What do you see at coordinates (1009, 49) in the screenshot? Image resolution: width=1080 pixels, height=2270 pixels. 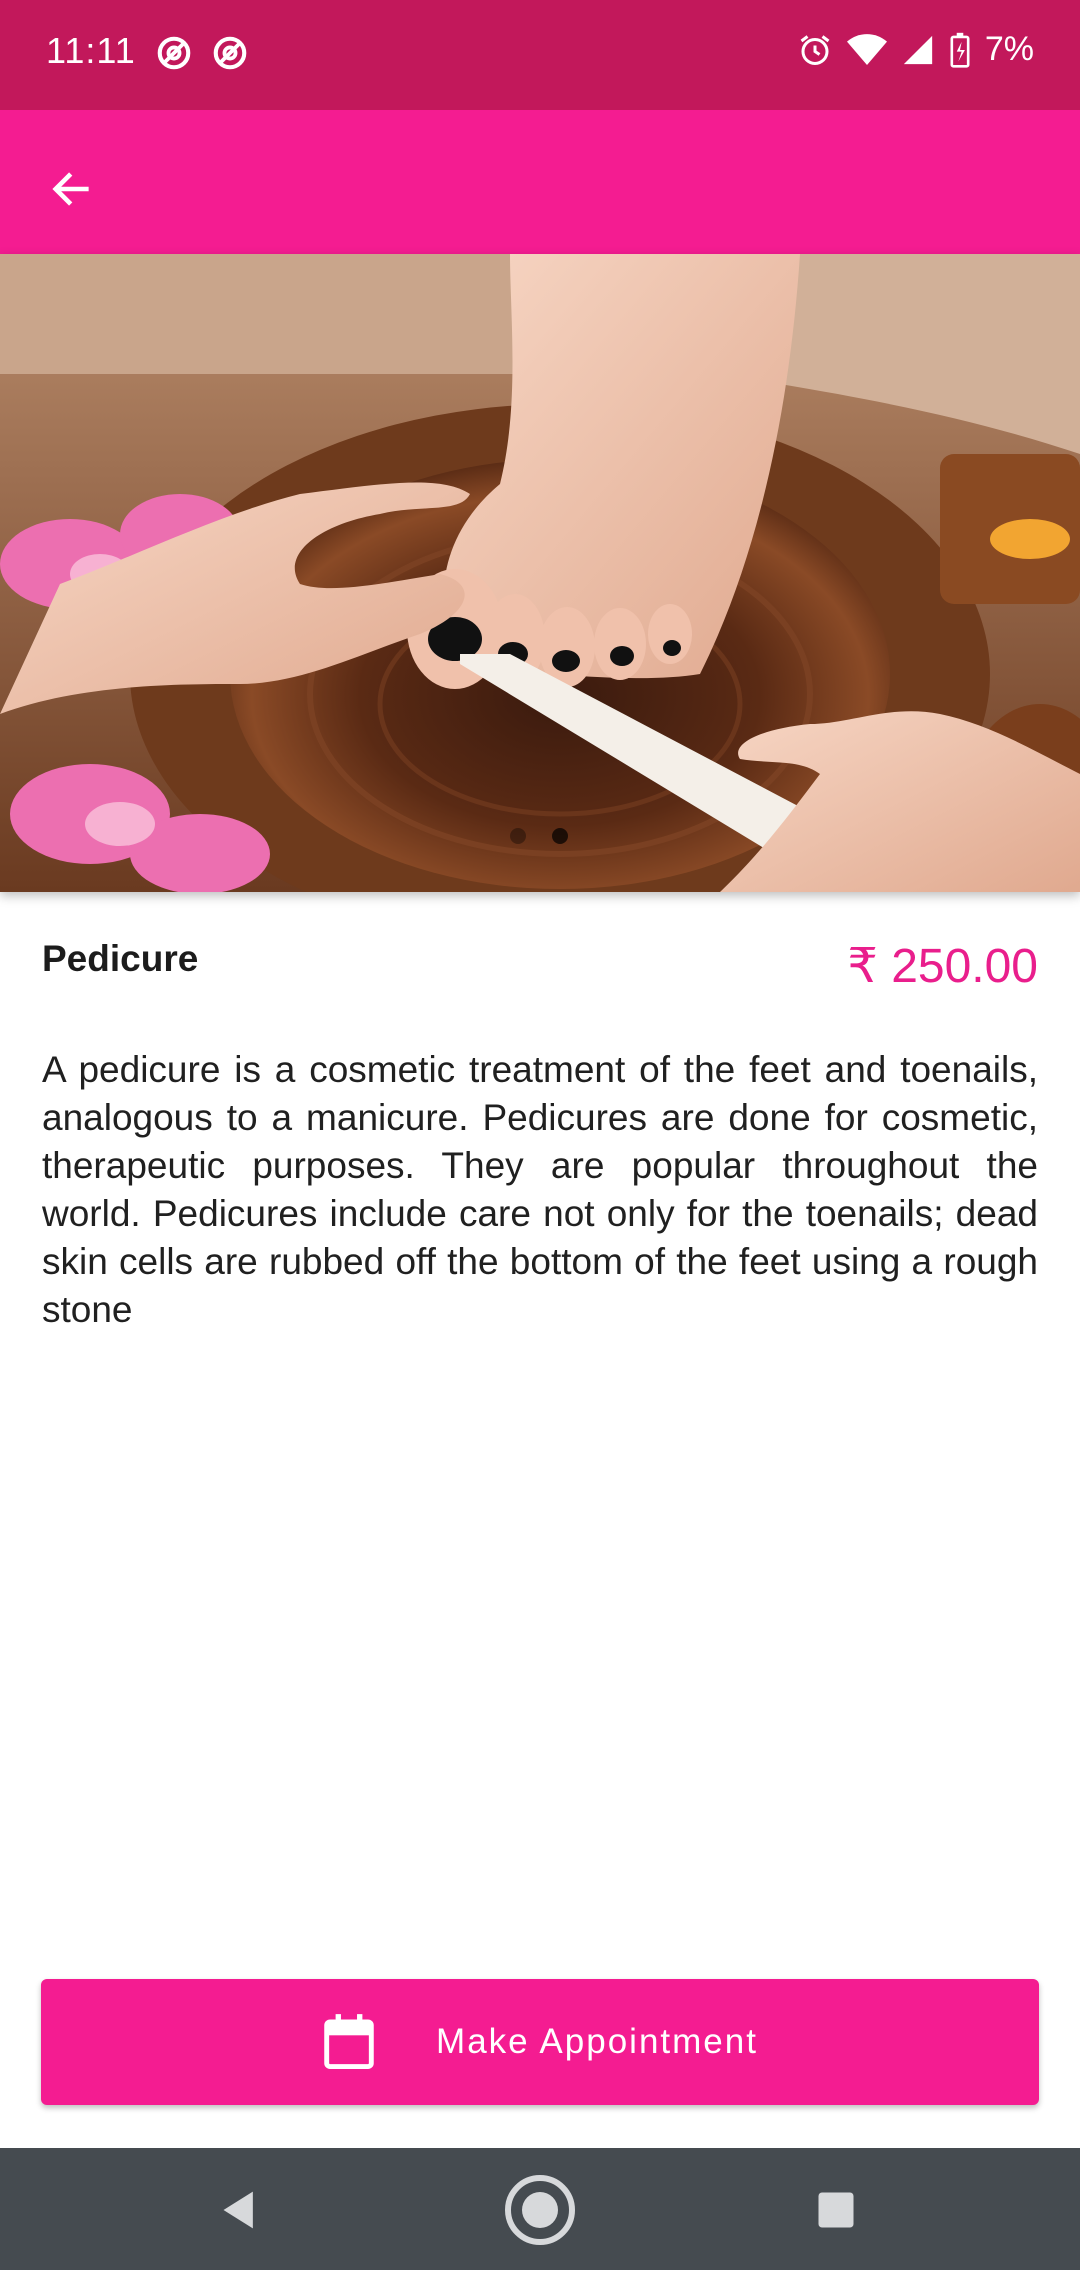 I see `battery-percent: 7%` at bounding box center [1009, 49].